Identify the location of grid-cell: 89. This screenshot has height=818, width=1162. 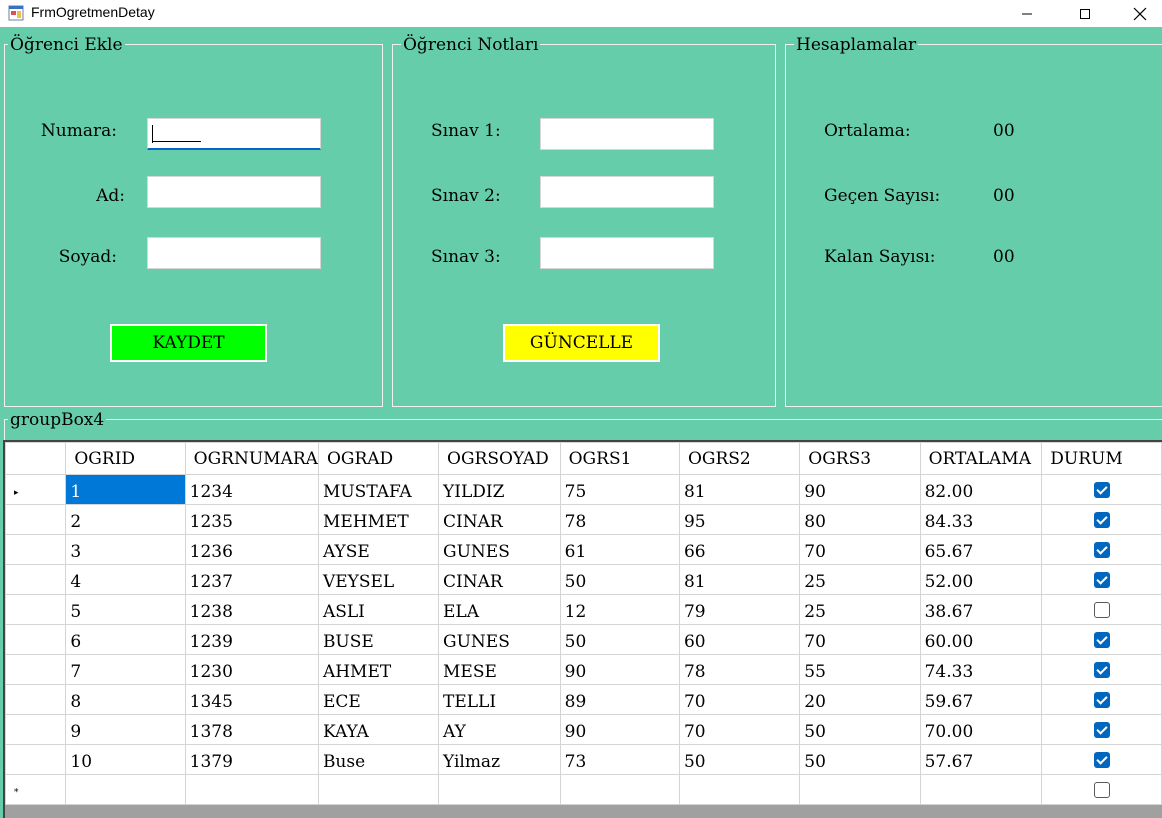
(619, 699).